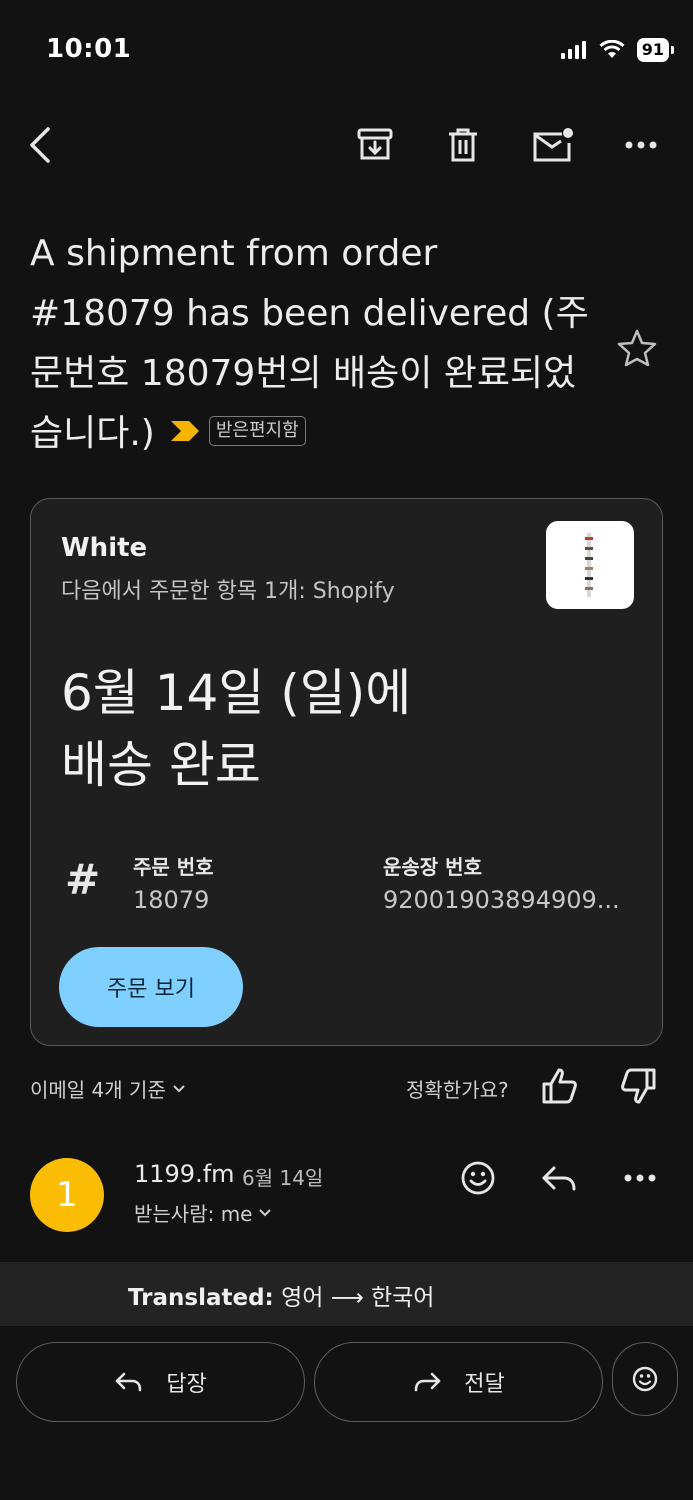 The height and width of the screenshot is (1500, 693). I want to click on mark-unread-button, so click(553, 145).